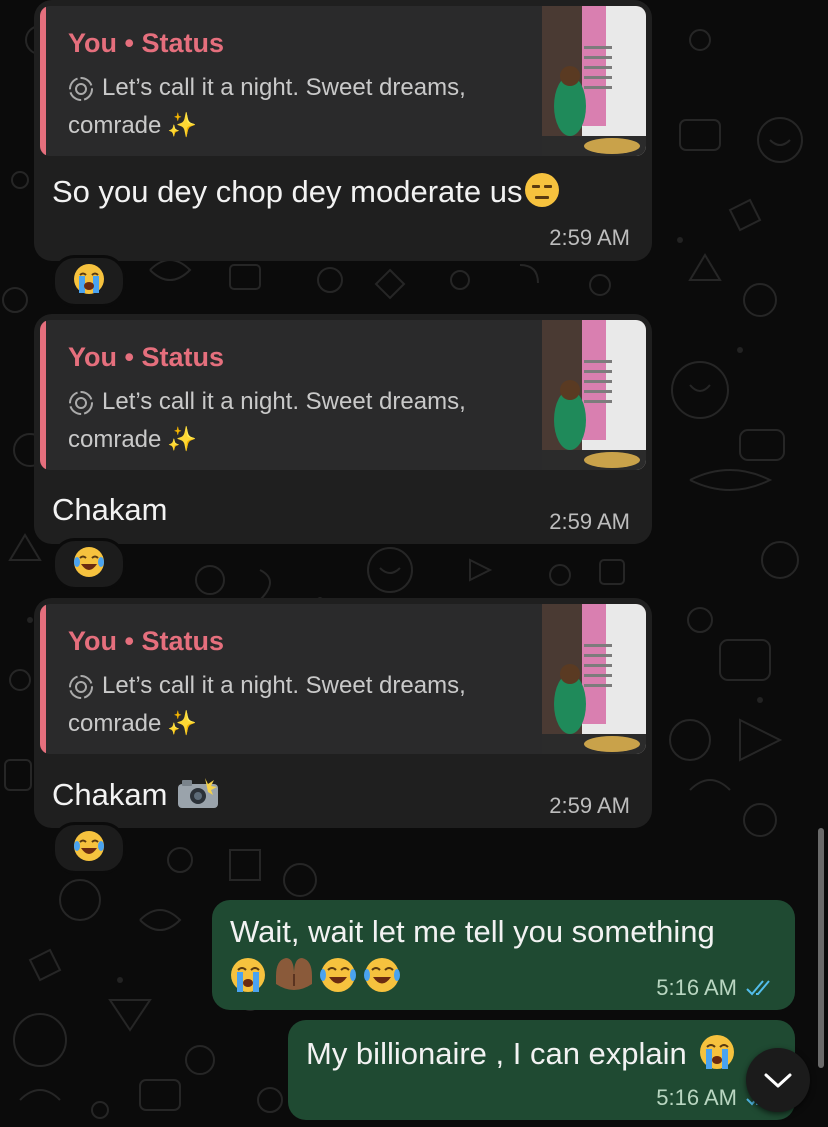 This screenshot has width=828, height=1127. I want to click on message-bubble-outgoing: My billionaire , I can explain 5:16 AM, so click(541, 1070).